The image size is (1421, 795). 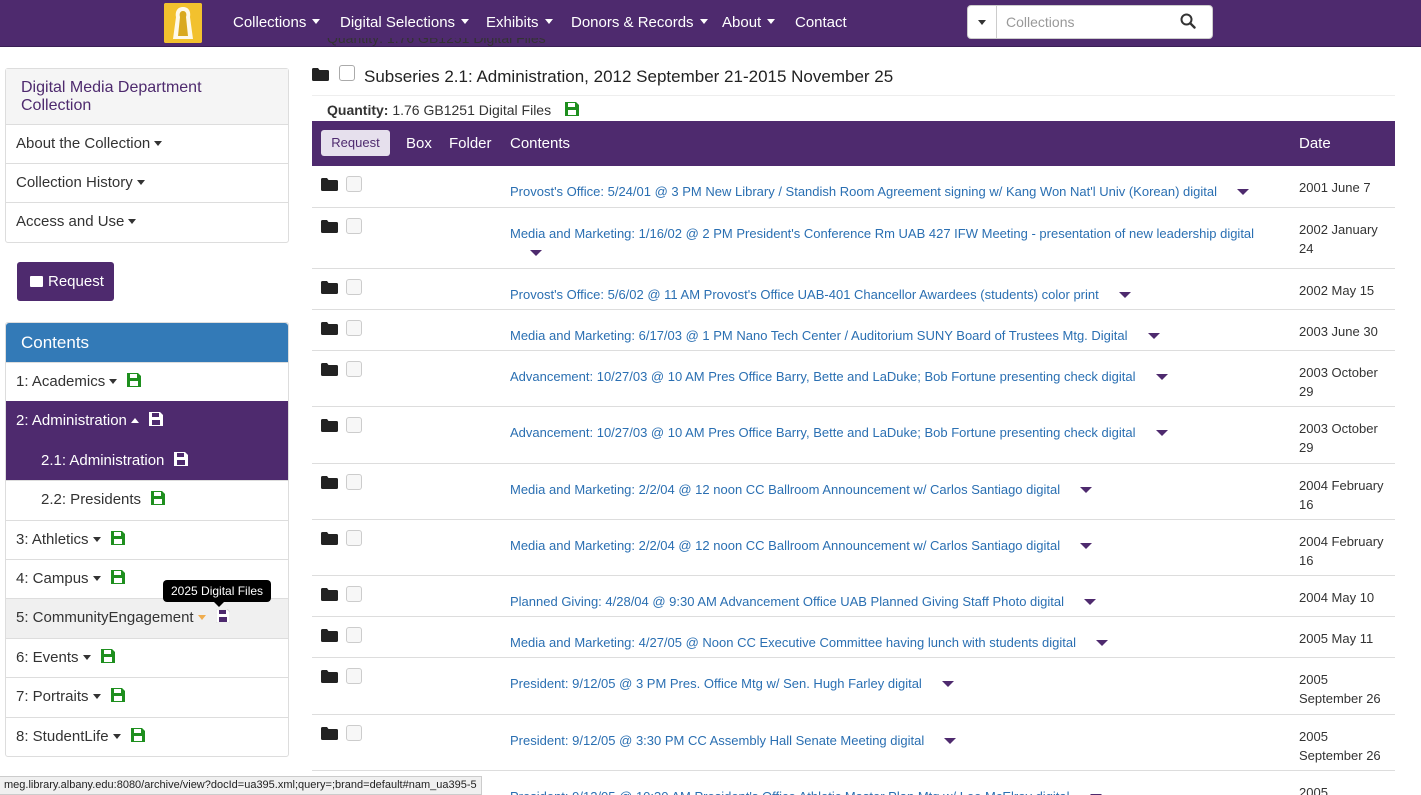 What do you see at coordinates (47, 657) in the screenshot?
I see `contents-item-label: 6: Events` at bounding box center [47, 657].